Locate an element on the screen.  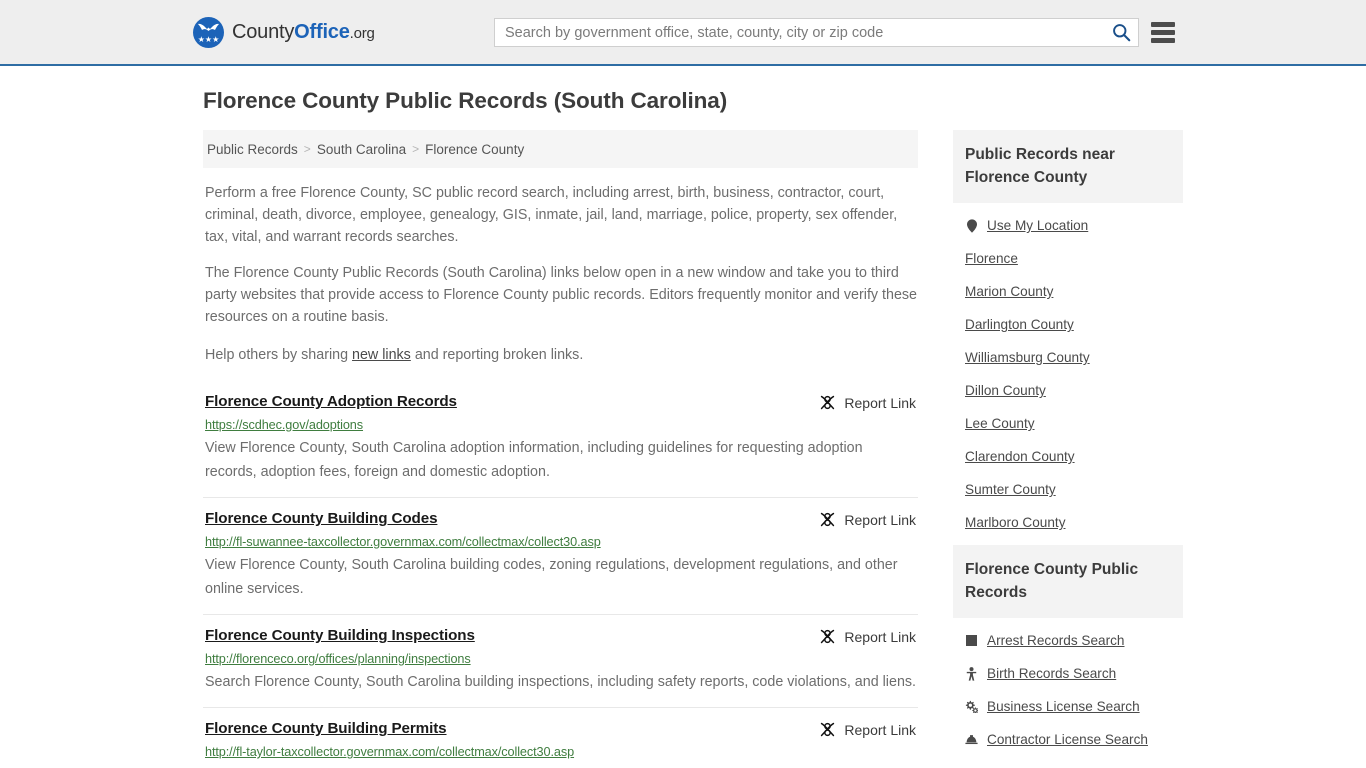
baby-glyph is located at coordinates (971, 673).